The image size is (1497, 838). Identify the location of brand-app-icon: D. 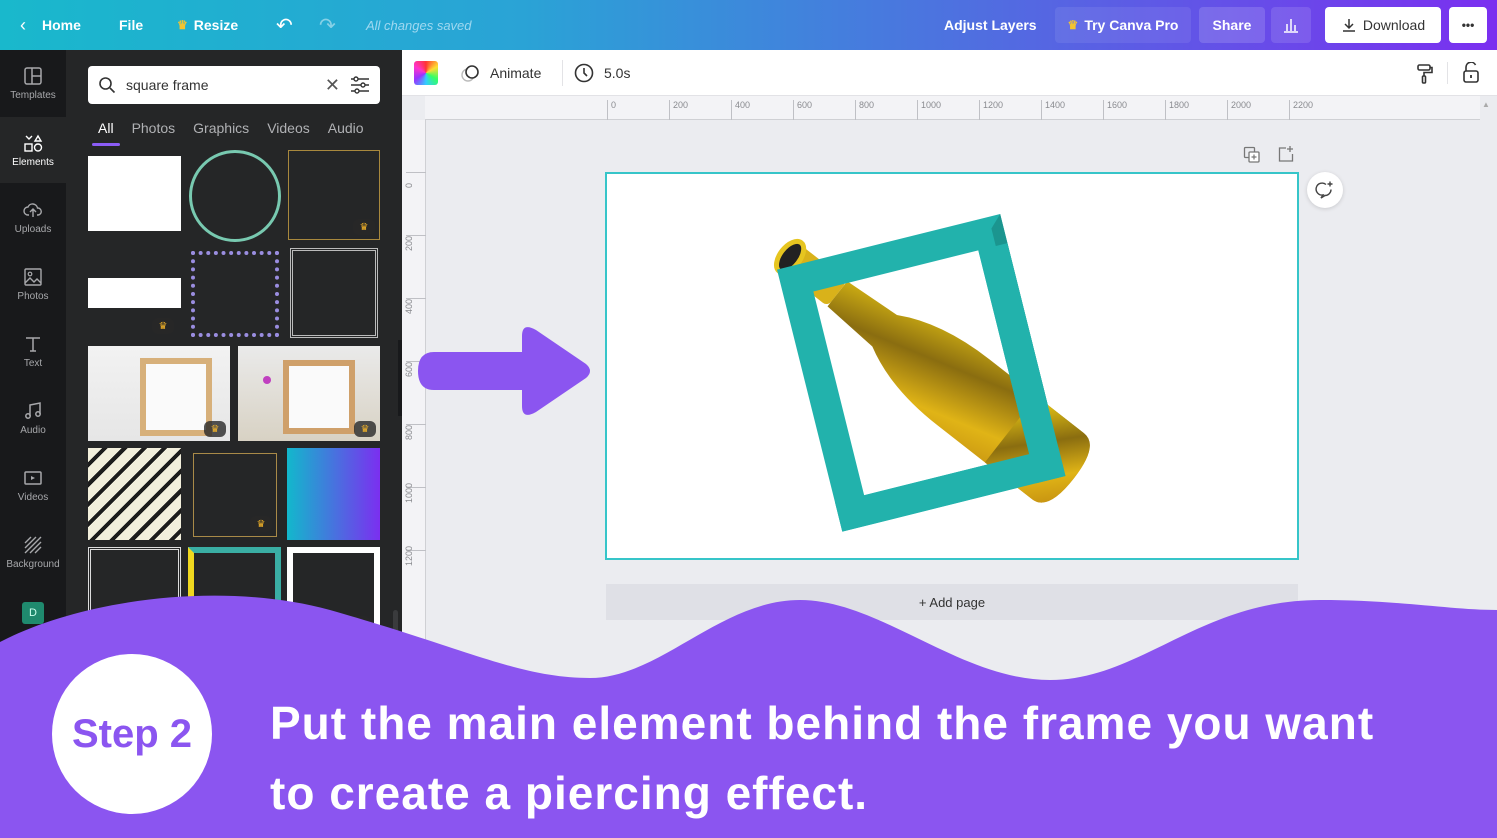
(33, 613).